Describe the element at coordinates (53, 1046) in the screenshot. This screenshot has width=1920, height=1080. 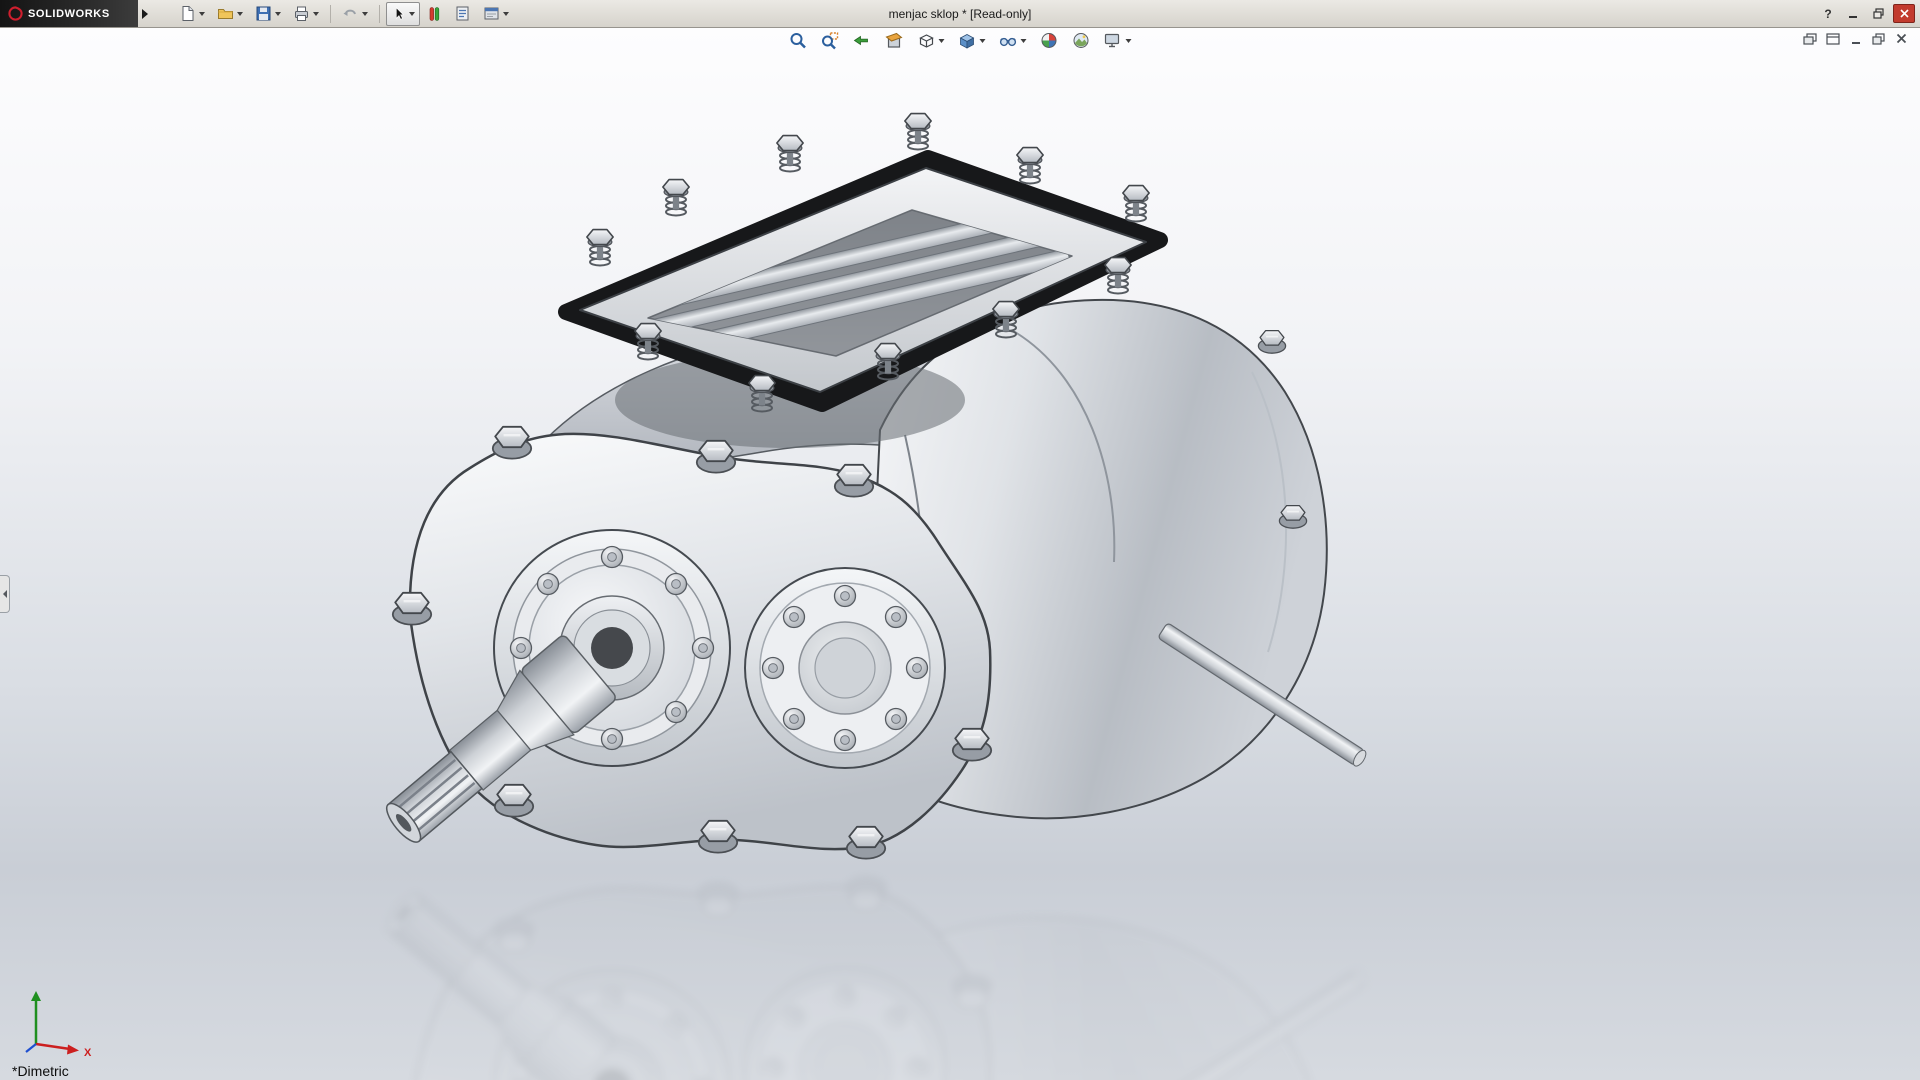
I see `x-axis-arrow` at that location.